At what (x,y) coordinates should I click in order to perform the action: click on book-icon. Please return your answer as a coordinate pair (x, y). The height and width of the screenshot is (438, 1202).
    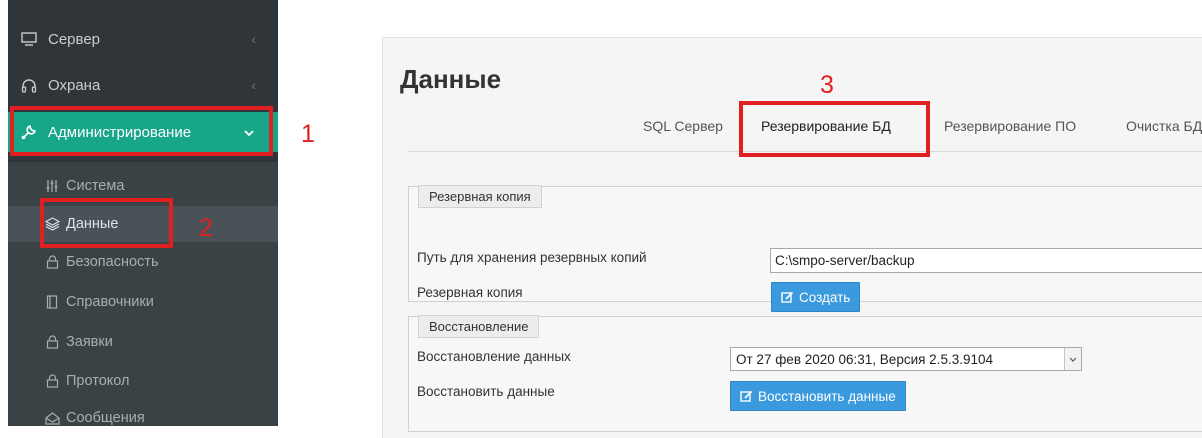
    Looking at the image, I should click on (52, 302).